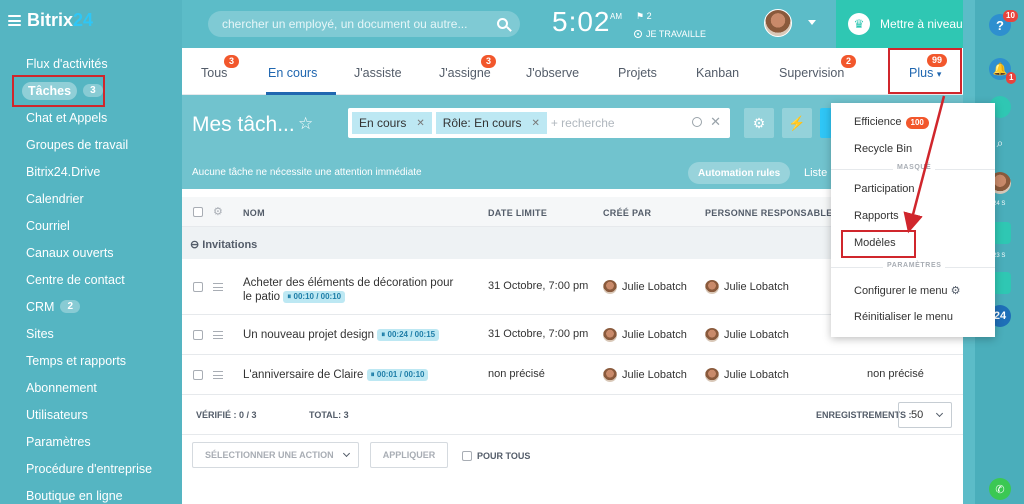 Image resolution: width=1024 pixels, height=504 pixels. What do you see at coordinates (91, 171) in the screenshot?
I see `sidebar-item-drive: Bitrix24.Drive` at bounding box center [91, 171].